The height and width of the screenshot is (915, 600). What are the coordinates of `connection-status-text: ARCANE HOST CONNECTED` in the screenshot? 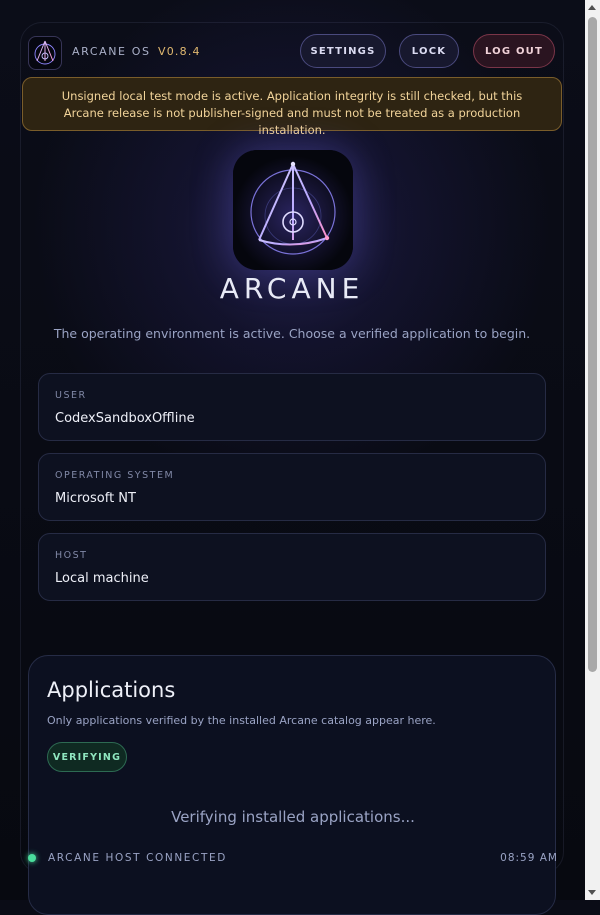 It's located at (137, 858).